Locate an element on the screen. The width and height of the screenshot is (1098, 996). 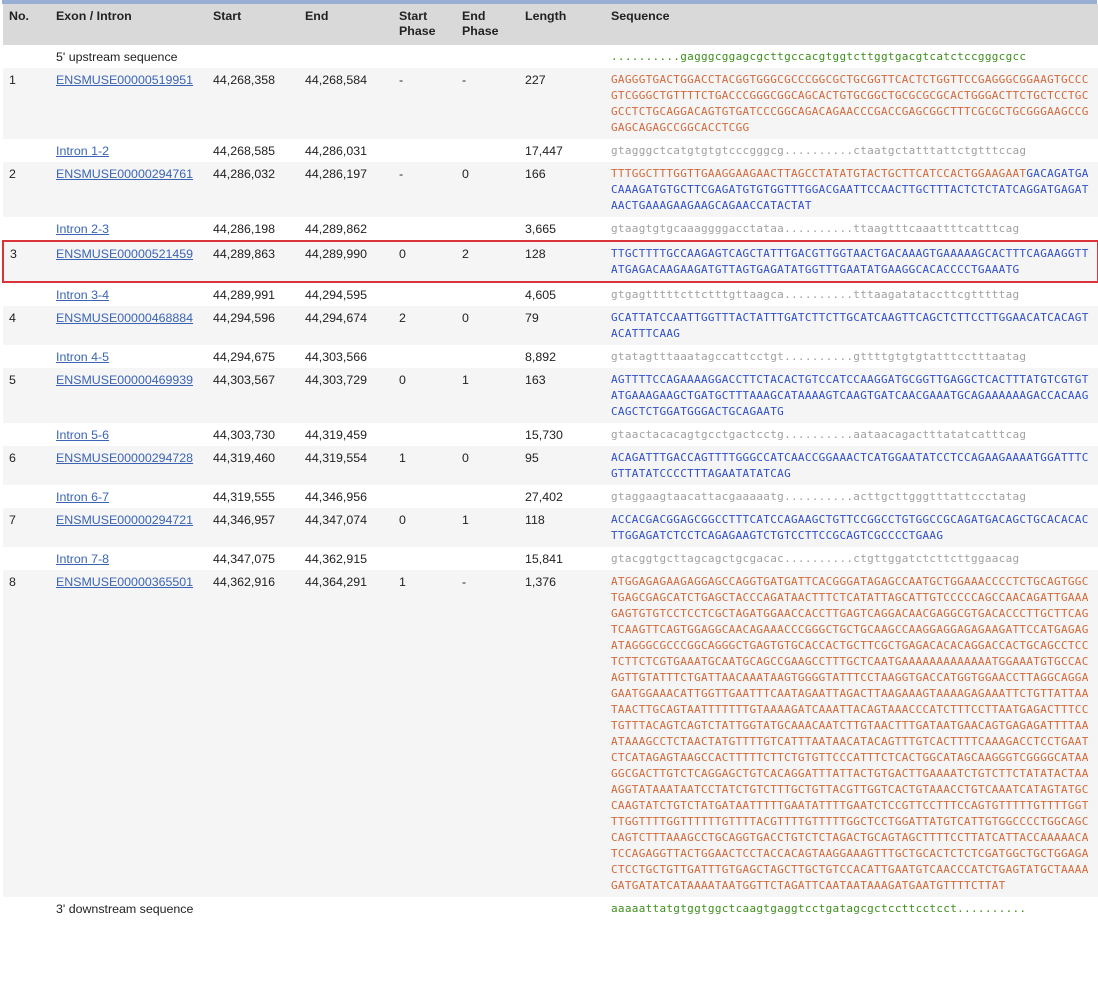
row-start: 44,268,358 is located at coordinates (253, 103).